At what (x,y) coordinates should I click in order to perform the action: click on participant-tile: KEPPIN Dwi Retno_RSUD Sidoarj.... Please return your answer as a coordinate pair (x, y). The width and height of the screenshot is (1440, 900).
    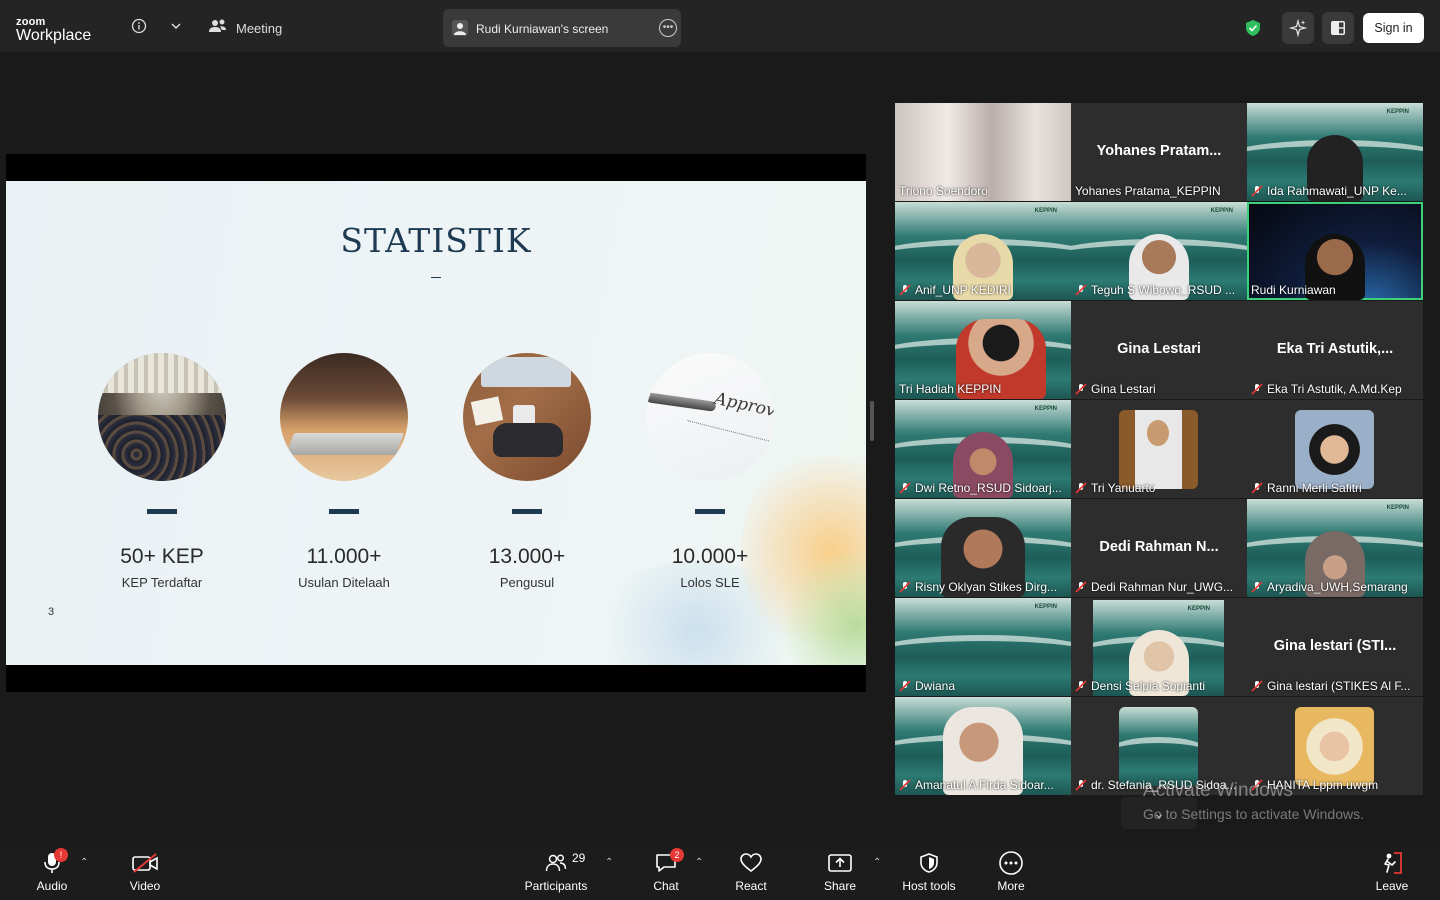
    Looking at the image, I should click on (983, 449).